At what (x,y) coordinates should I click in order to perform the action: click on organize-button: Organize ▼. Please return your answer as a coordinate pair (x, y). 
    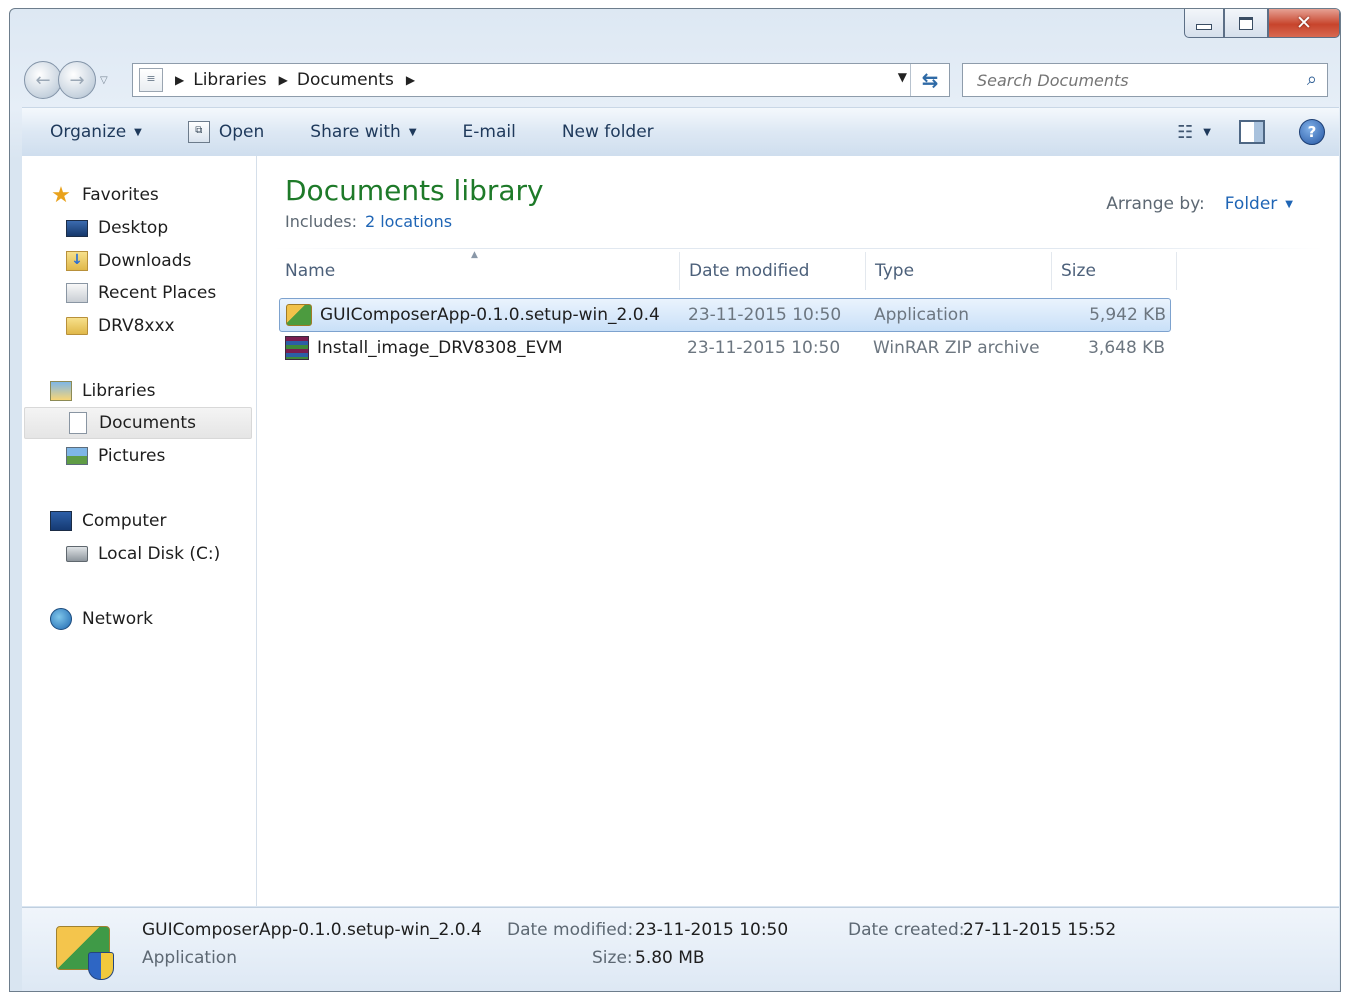
    Looking at the image, I should click on (96, 132).